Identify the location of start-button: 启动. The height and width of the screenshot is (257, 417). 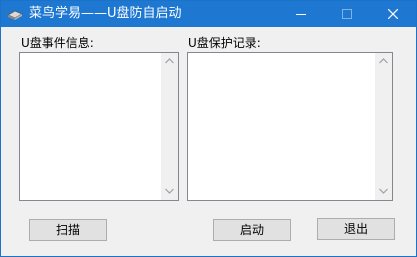
(252, 230).